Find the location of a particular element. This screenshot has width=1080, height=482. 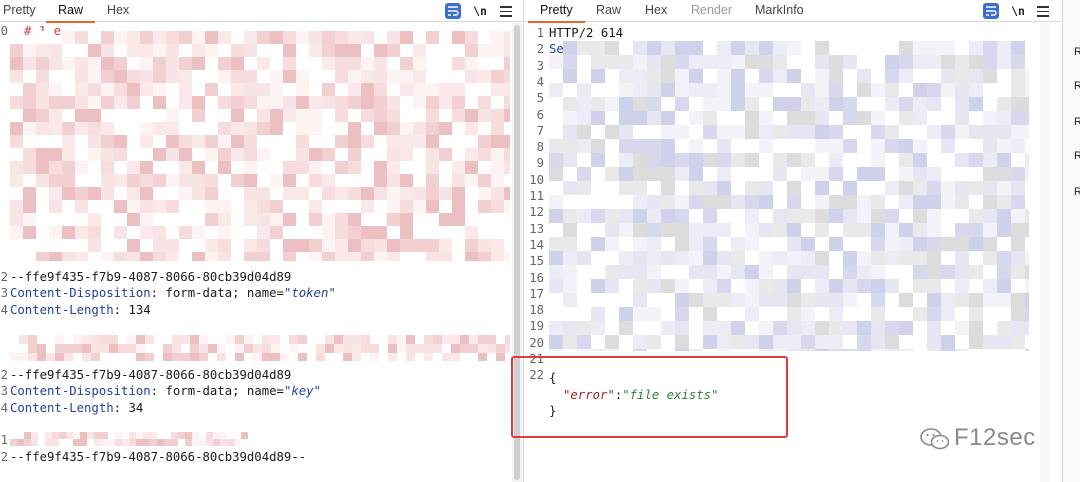

request-scrollbar is located at coordinates (517, 252).